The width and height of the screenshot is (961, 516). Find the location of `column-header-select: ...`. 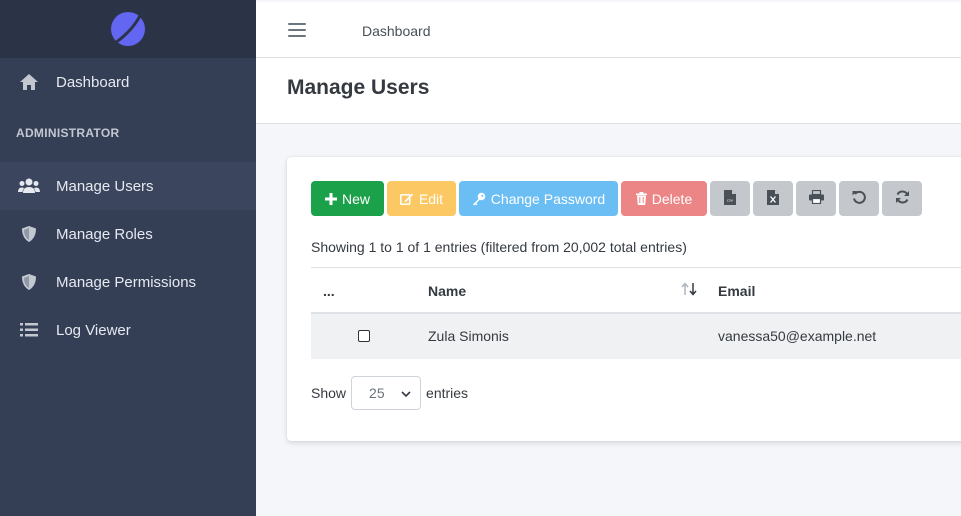

column-header-select: ... is located at coordinates (329, 291).